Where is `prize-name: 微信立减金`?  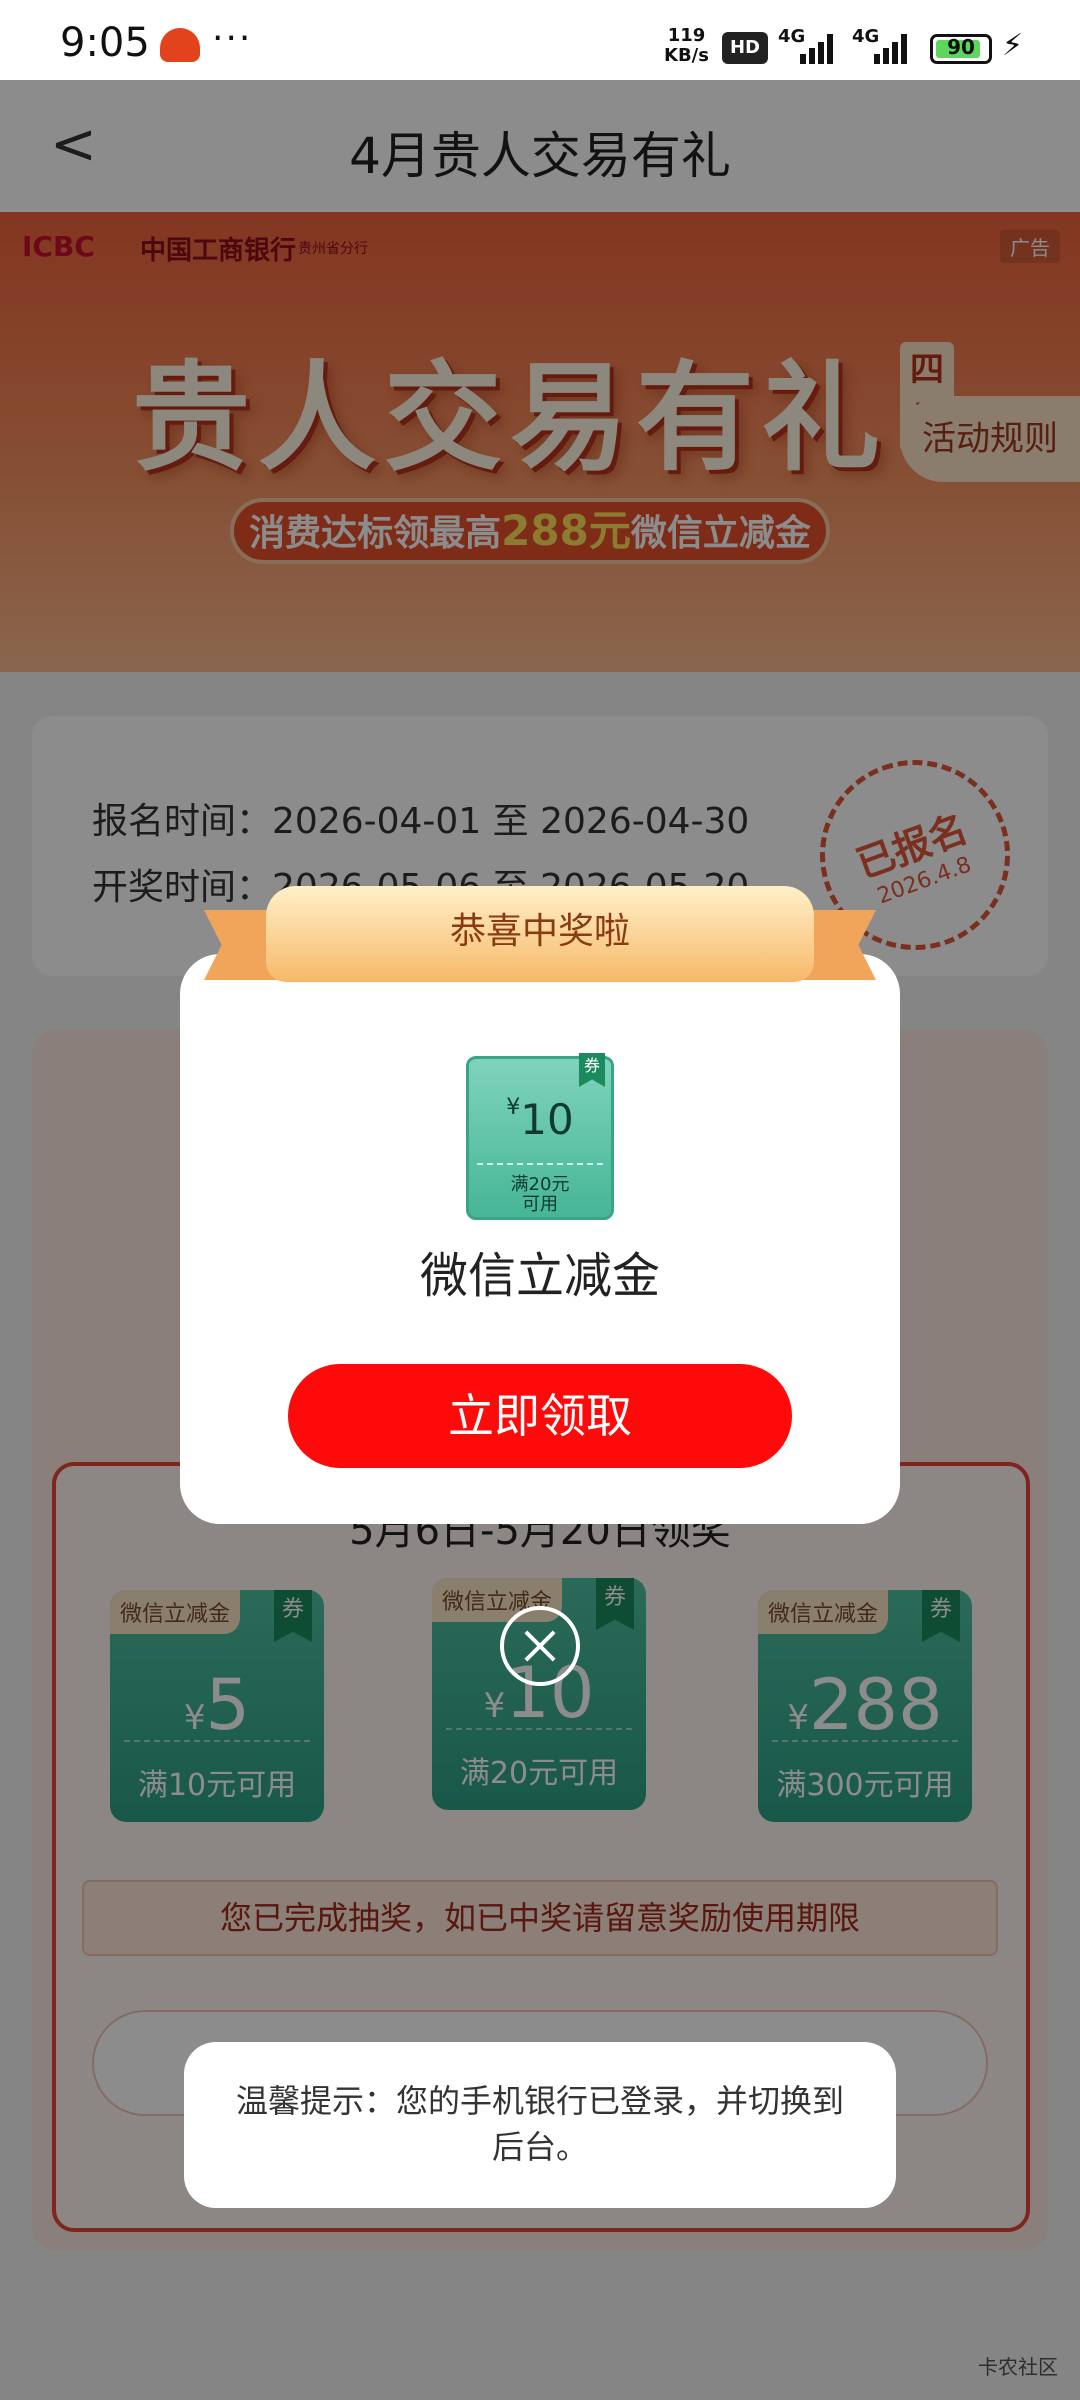 prize-name: 微信立减金 is located at coordinates (539, 1276).